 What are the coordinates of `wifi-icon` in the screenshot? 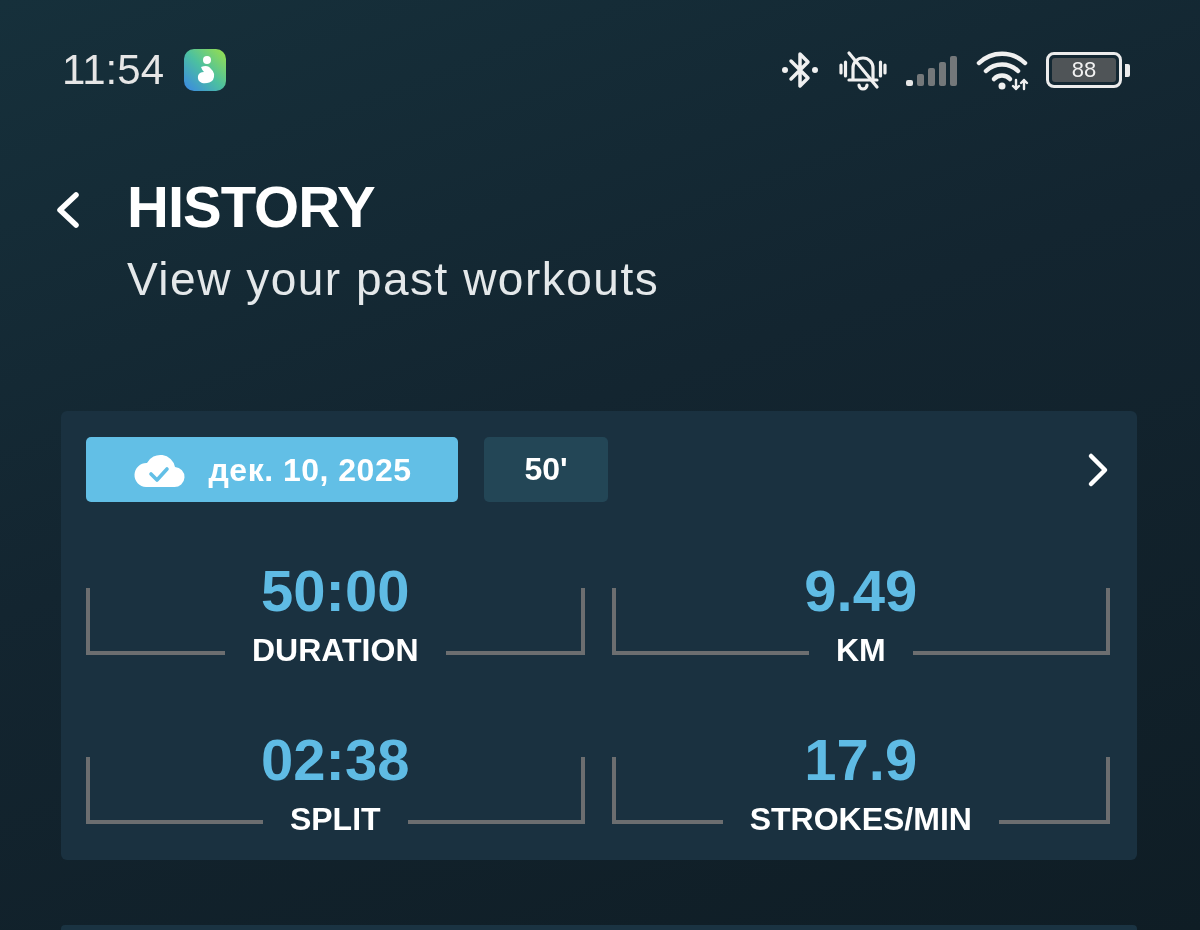 It's located at (1002, 70).